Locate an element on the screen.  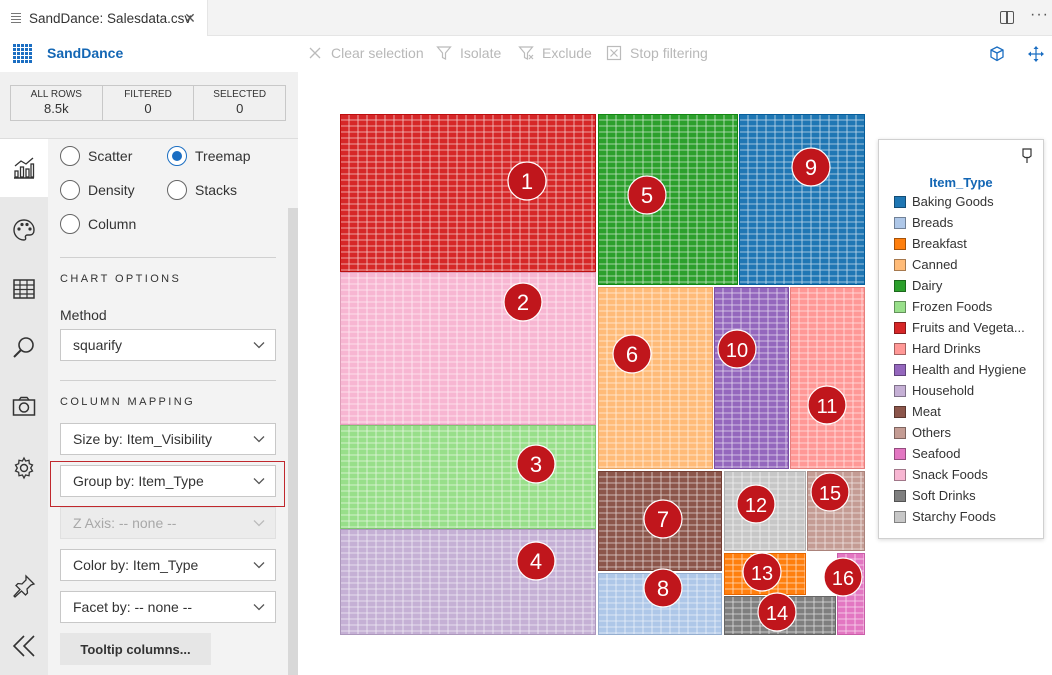
legend-item: Frozen Foods is located at coordinates (943, 306).